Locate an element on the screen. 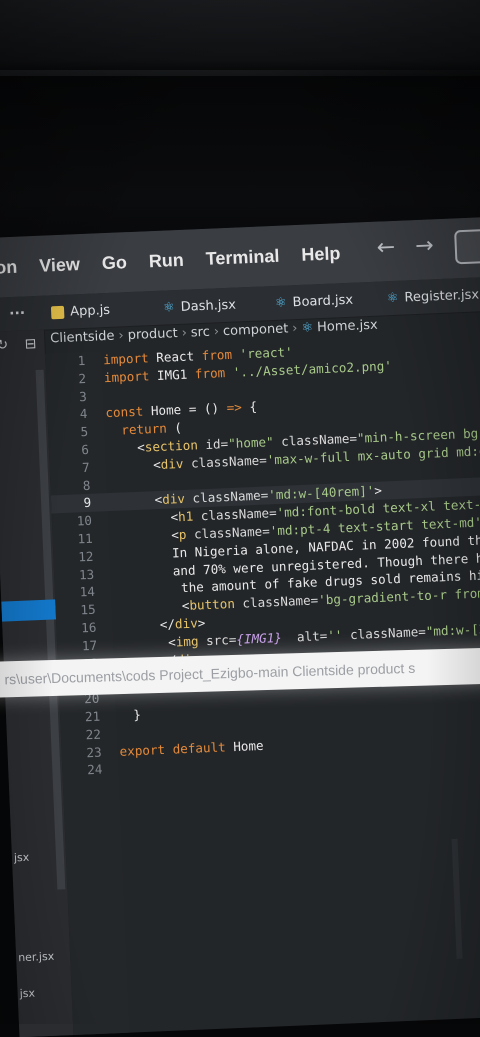 This screenshot has height=1037, width=480. menu-view: View is located at coordinates (60, 265).